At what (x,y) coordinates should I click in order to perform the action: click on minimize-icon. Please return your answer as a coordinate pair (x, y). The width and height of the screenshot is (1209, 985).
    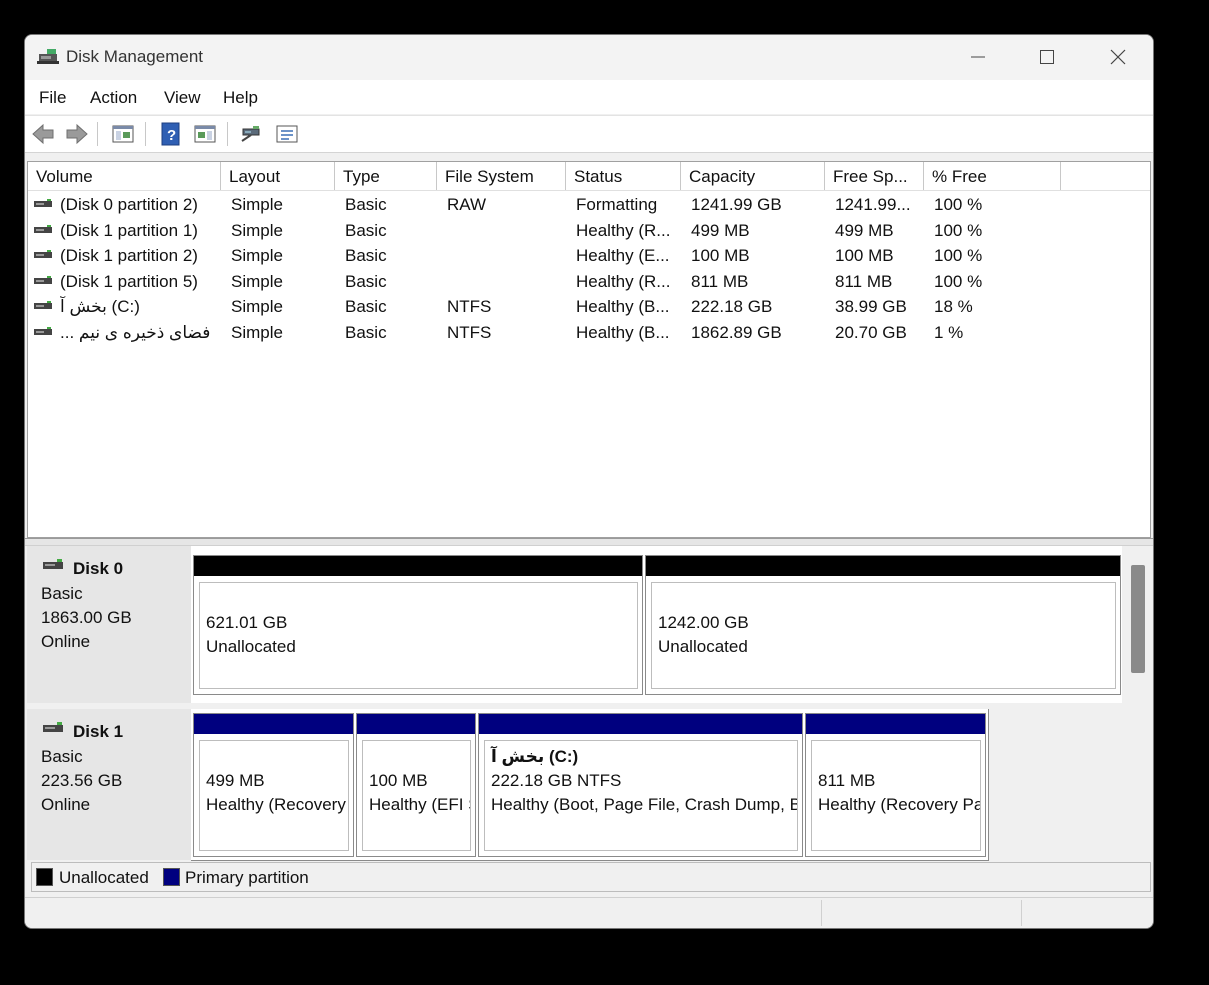
    Looking at the image, I should click on (978, 57).